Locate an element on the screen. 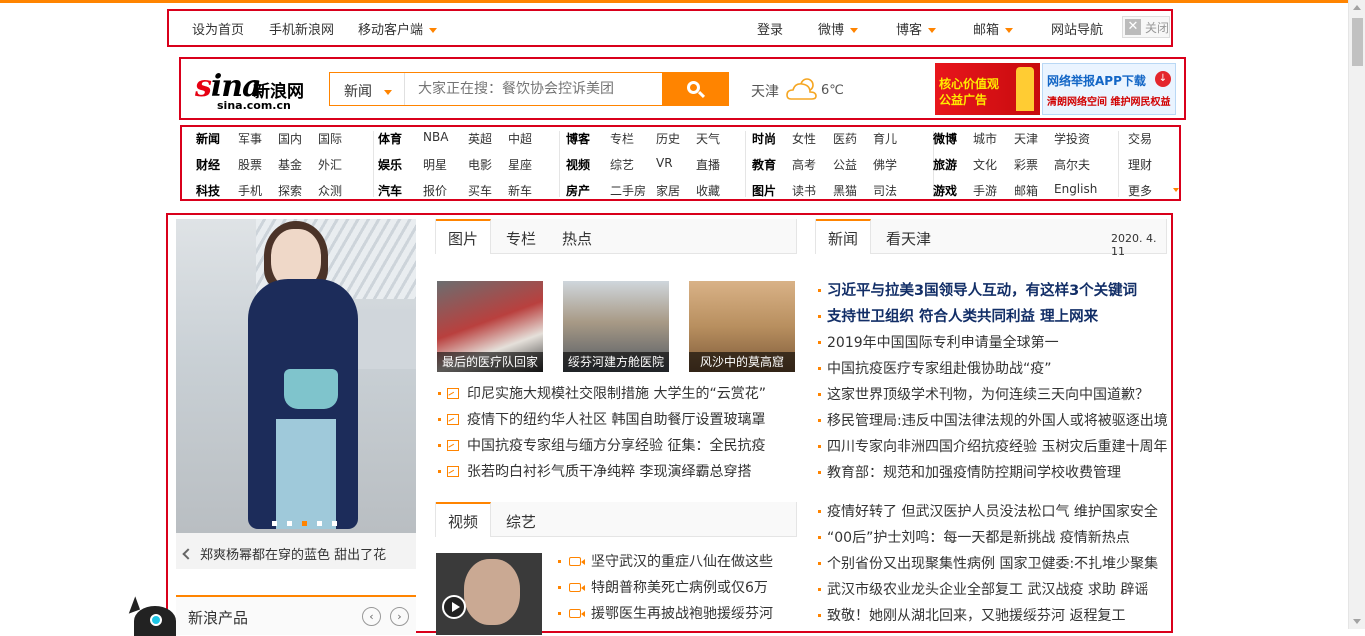 This screenshot has width=1365, height=636. nav-link: 电影 is located at coordinates (480, 164).